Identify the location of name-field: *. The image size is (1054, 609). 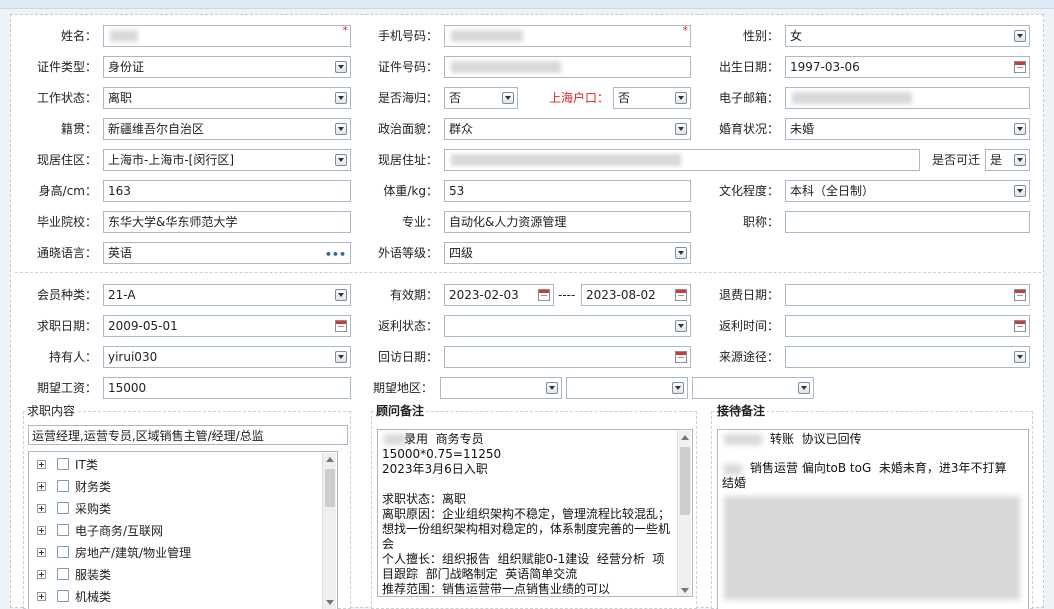
(227, 36).